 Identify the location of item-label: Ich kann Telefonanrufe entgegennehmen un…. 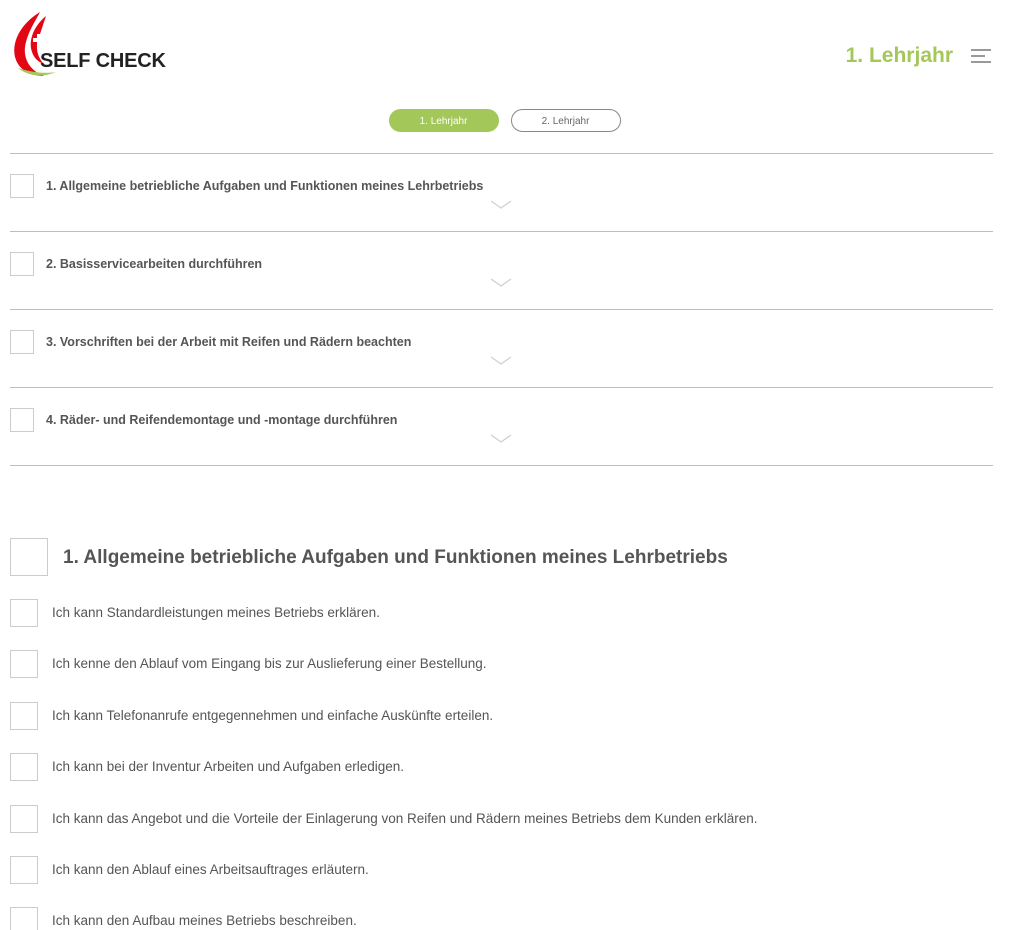
(273, 715).